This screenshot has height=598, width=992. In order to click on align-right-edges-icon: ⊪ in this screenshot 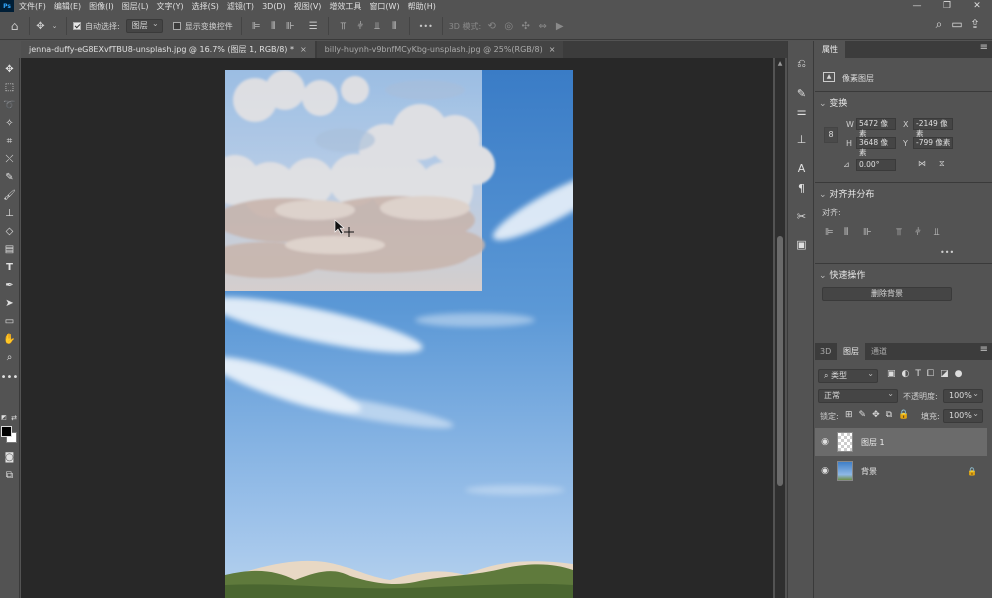, I will do `click(867, 232)`.